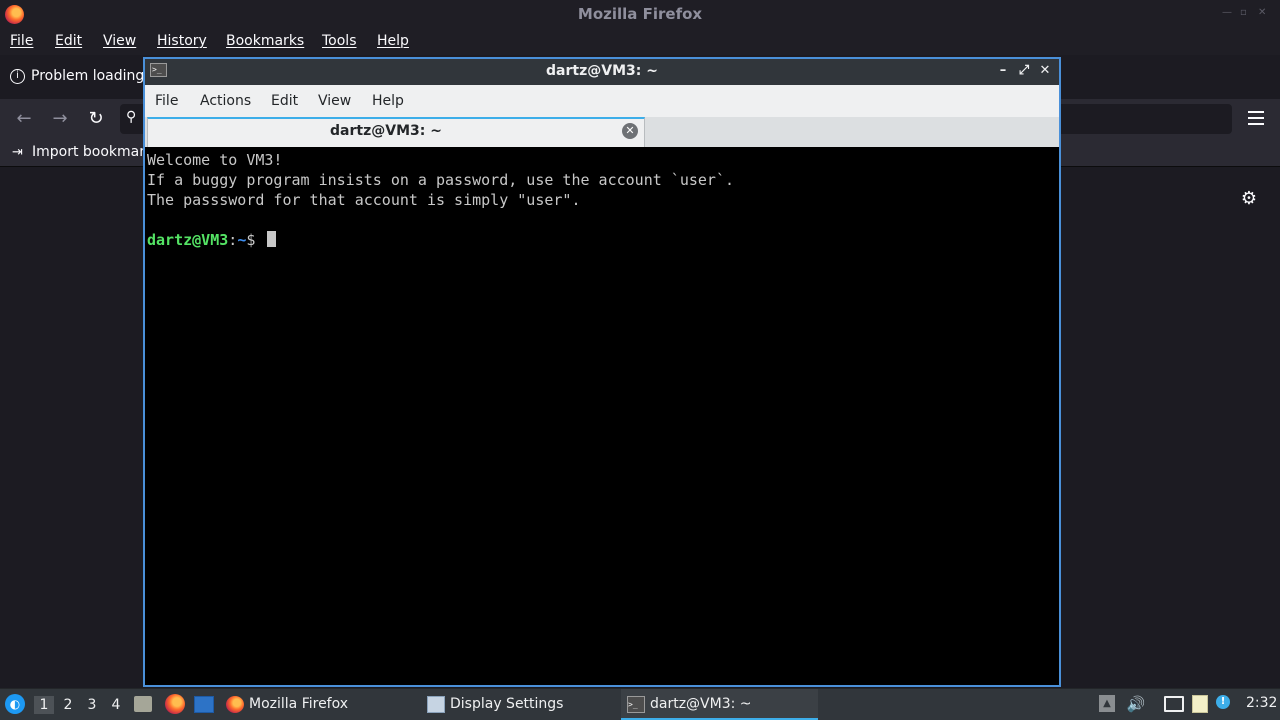 The width and height of the screenshot is (1280, 720). What do you see at coordinates (1003, 71) in the screenshot?
I see `minimize-icon: –` at bounding box center [1003, 71].